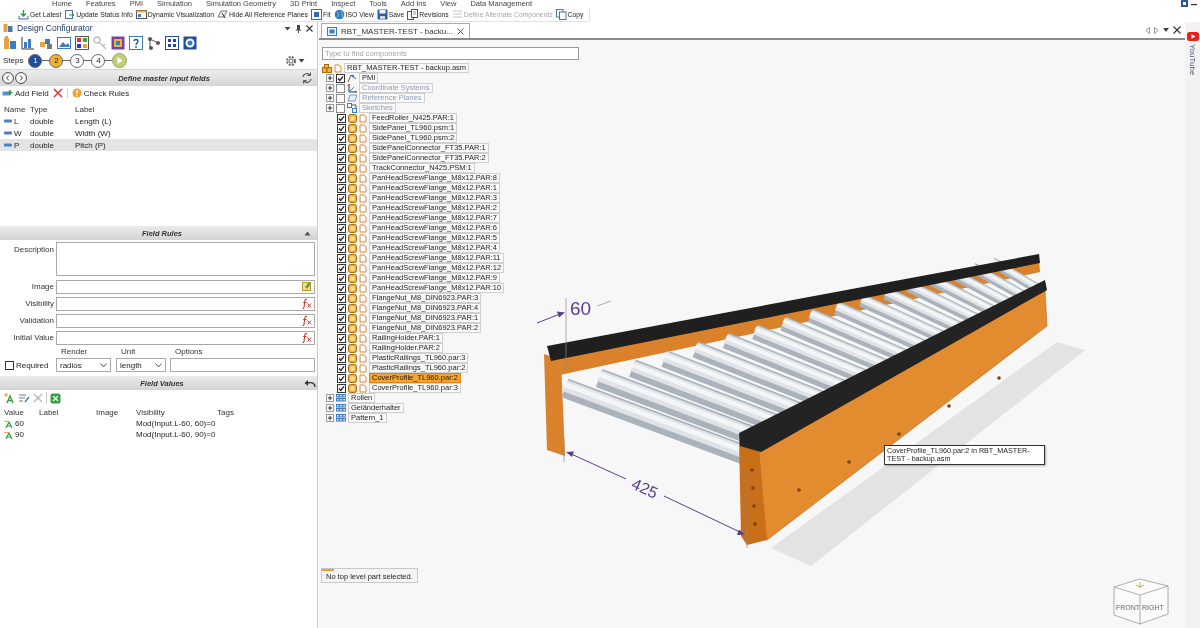  I want to click on options-field, so click(242, 365).